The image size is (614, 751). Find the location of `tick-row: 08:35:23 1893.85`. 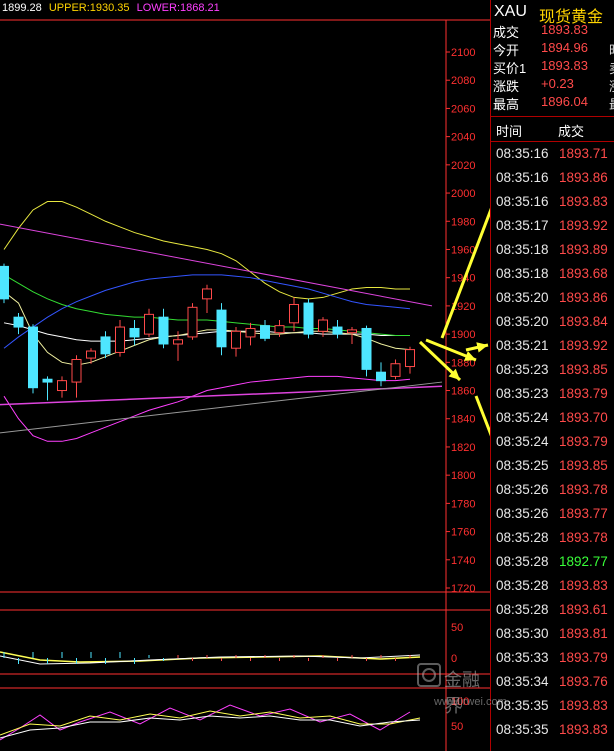

tick-row: 08:35:23 1893.85 is located at coordinates (552, 370).